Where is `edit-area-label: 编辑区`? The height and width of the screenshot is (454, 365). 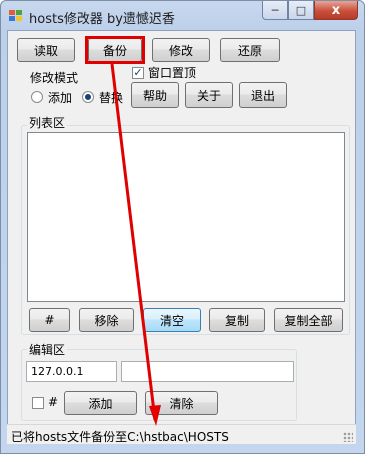
edit-area-label: 编辑区 is located at coordinates (47, 349).